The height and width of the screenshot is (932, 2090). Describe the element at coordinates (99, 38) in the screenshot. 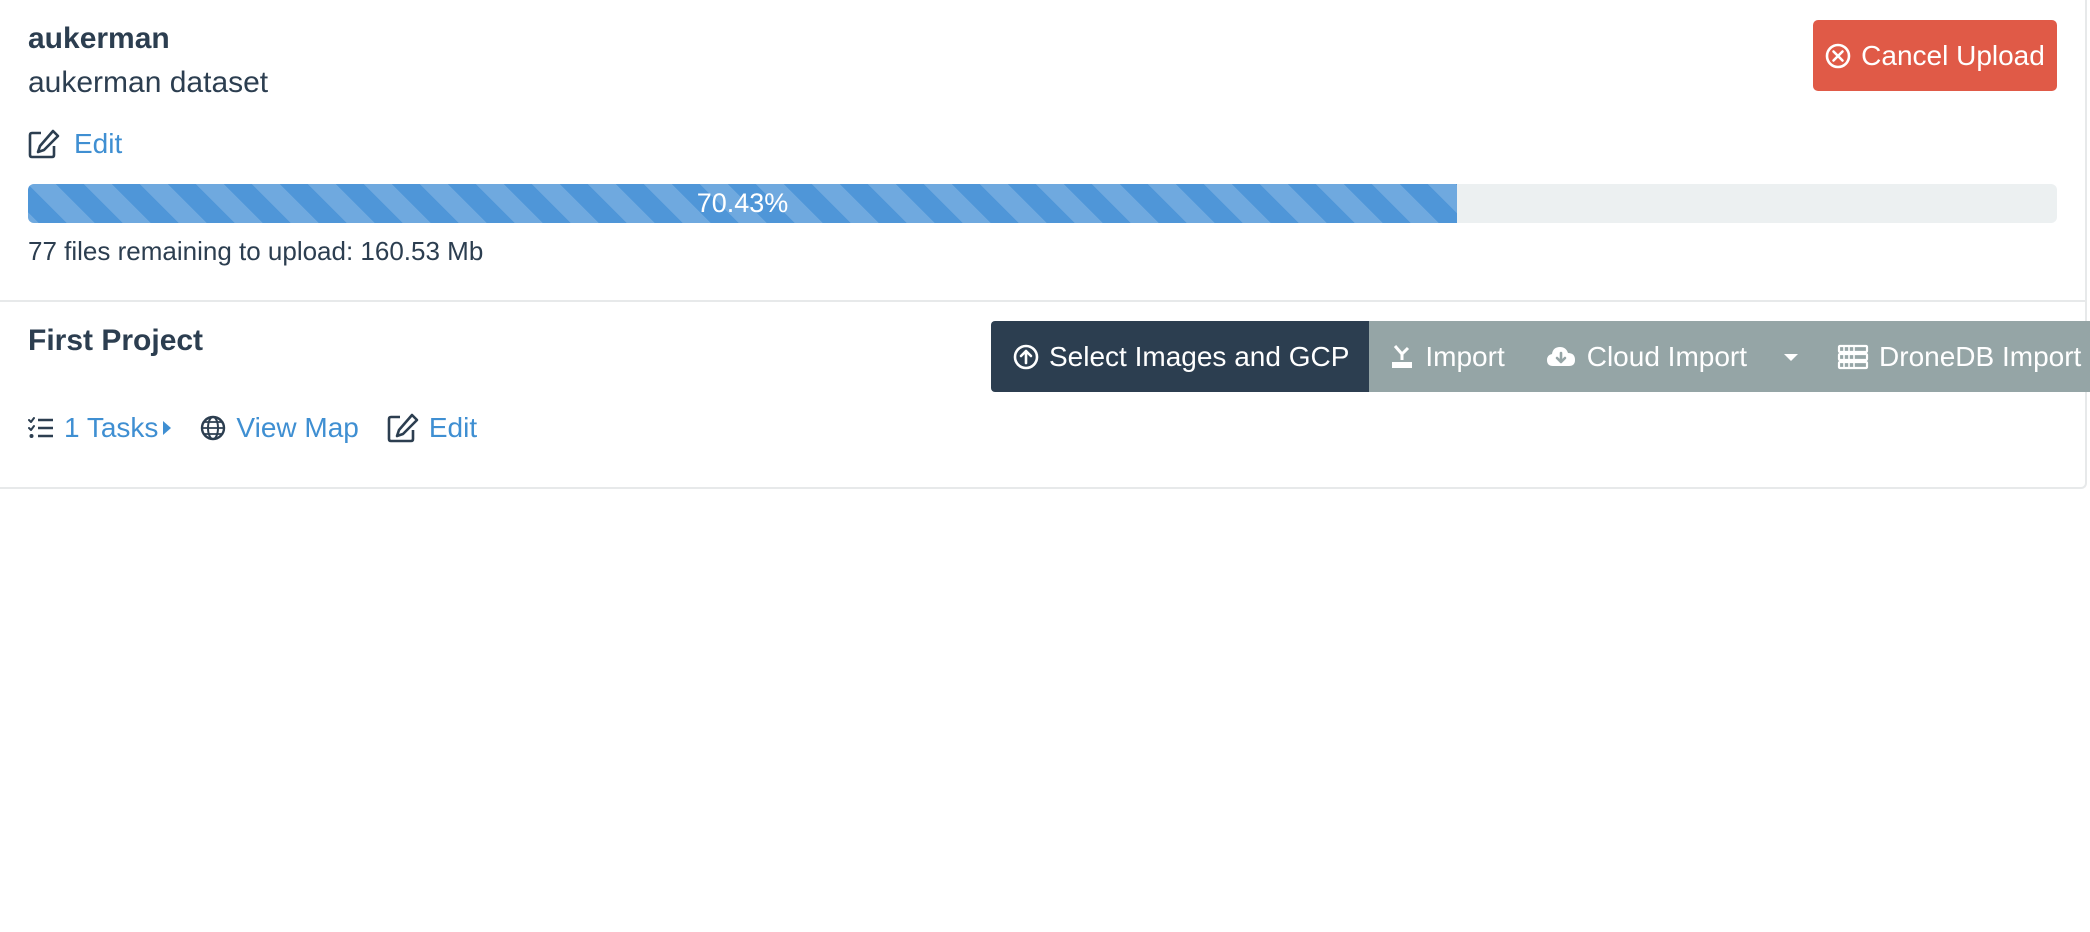

I see `upload-title: aukerman` at that location.